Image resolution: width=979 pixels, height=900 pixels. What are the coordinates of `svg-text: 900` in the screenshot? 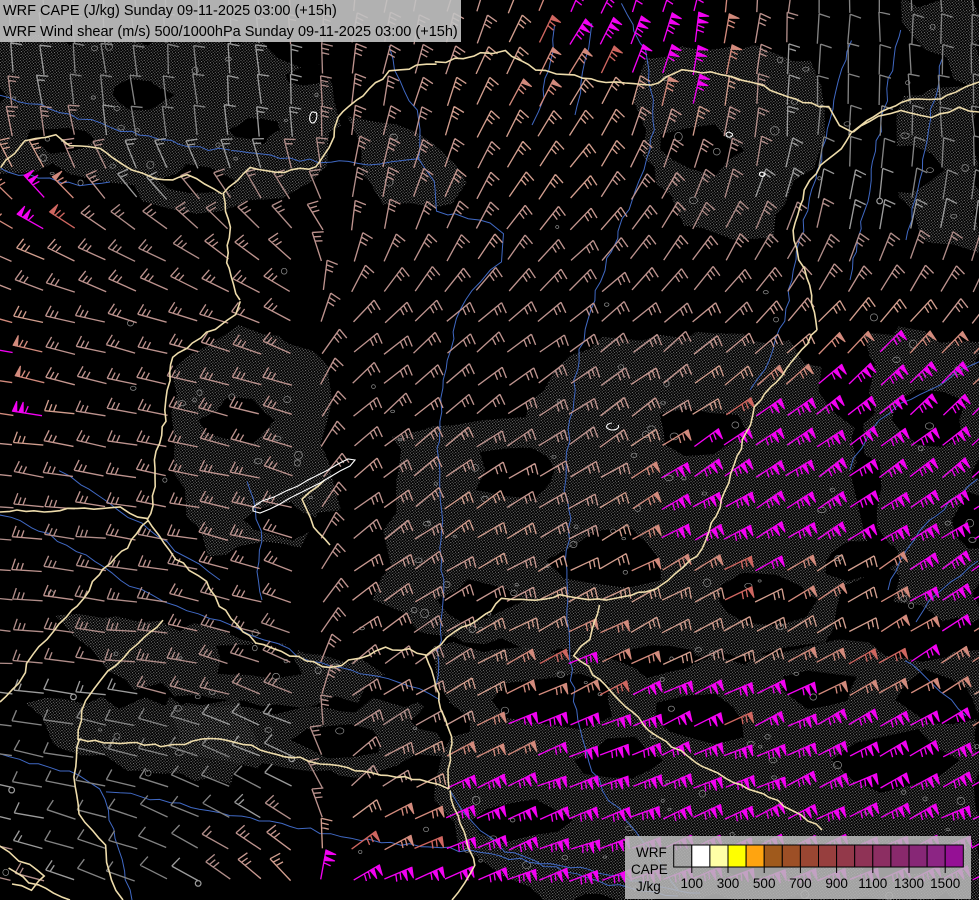 It's located at (836, 883).